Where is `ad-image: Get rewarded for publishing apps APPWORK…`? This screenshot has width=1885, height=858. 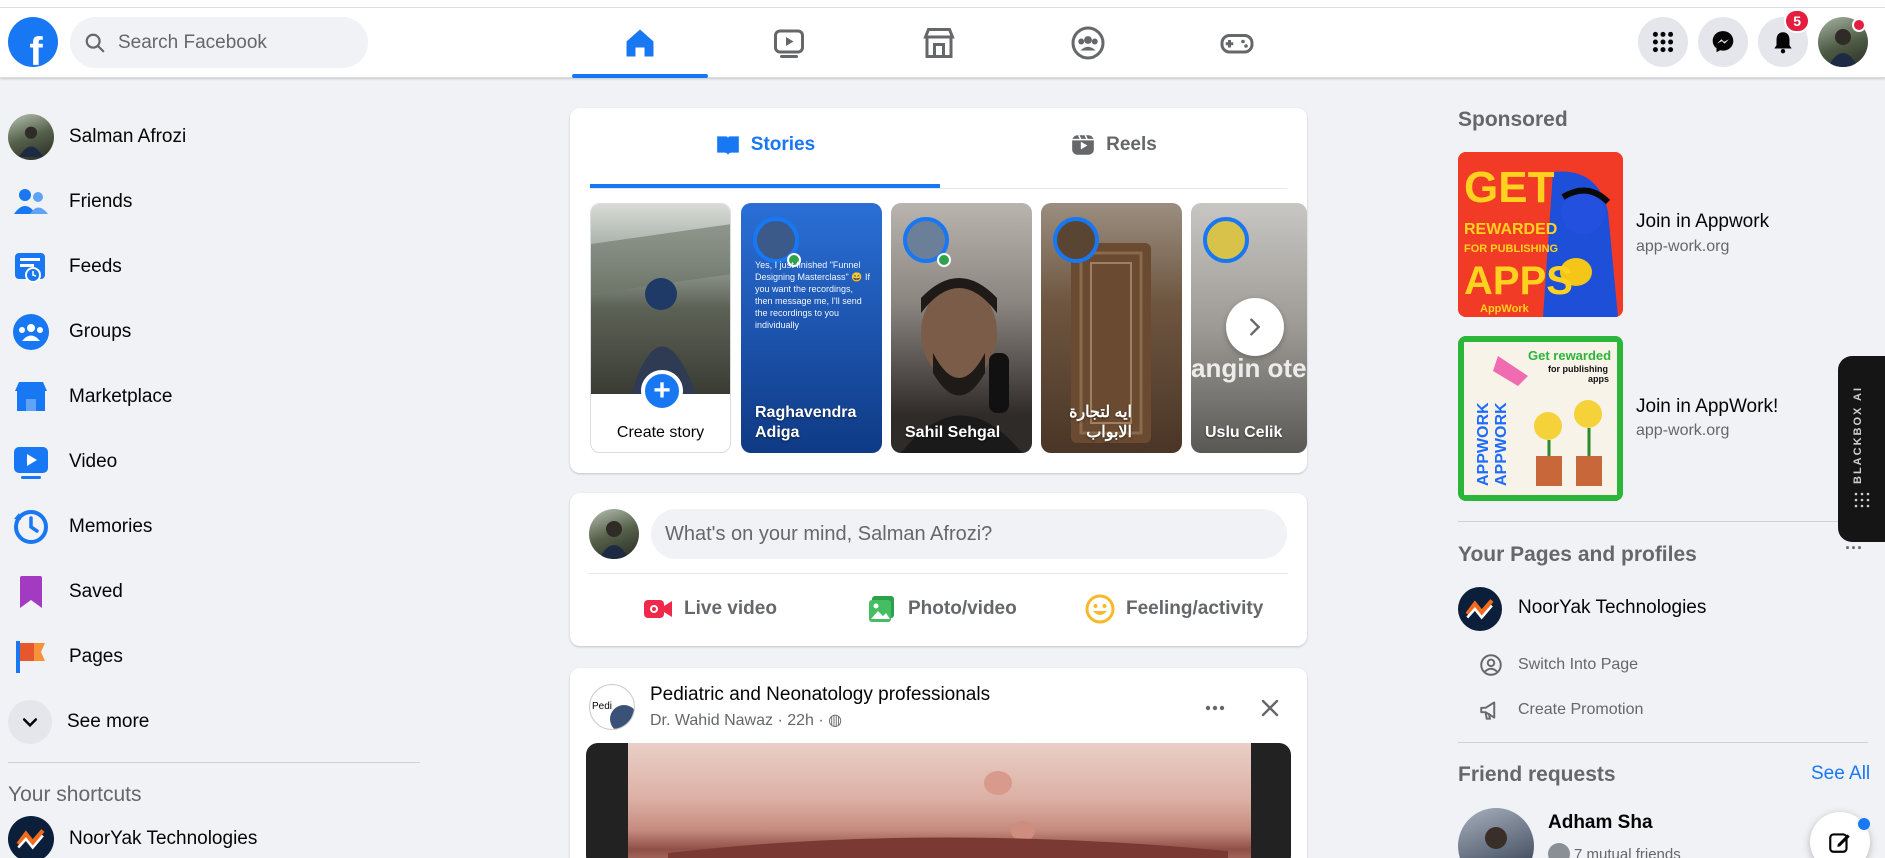
ad-image: Get rewarded for publishing apps APPWORK… is located at coordinates (1540, 418).